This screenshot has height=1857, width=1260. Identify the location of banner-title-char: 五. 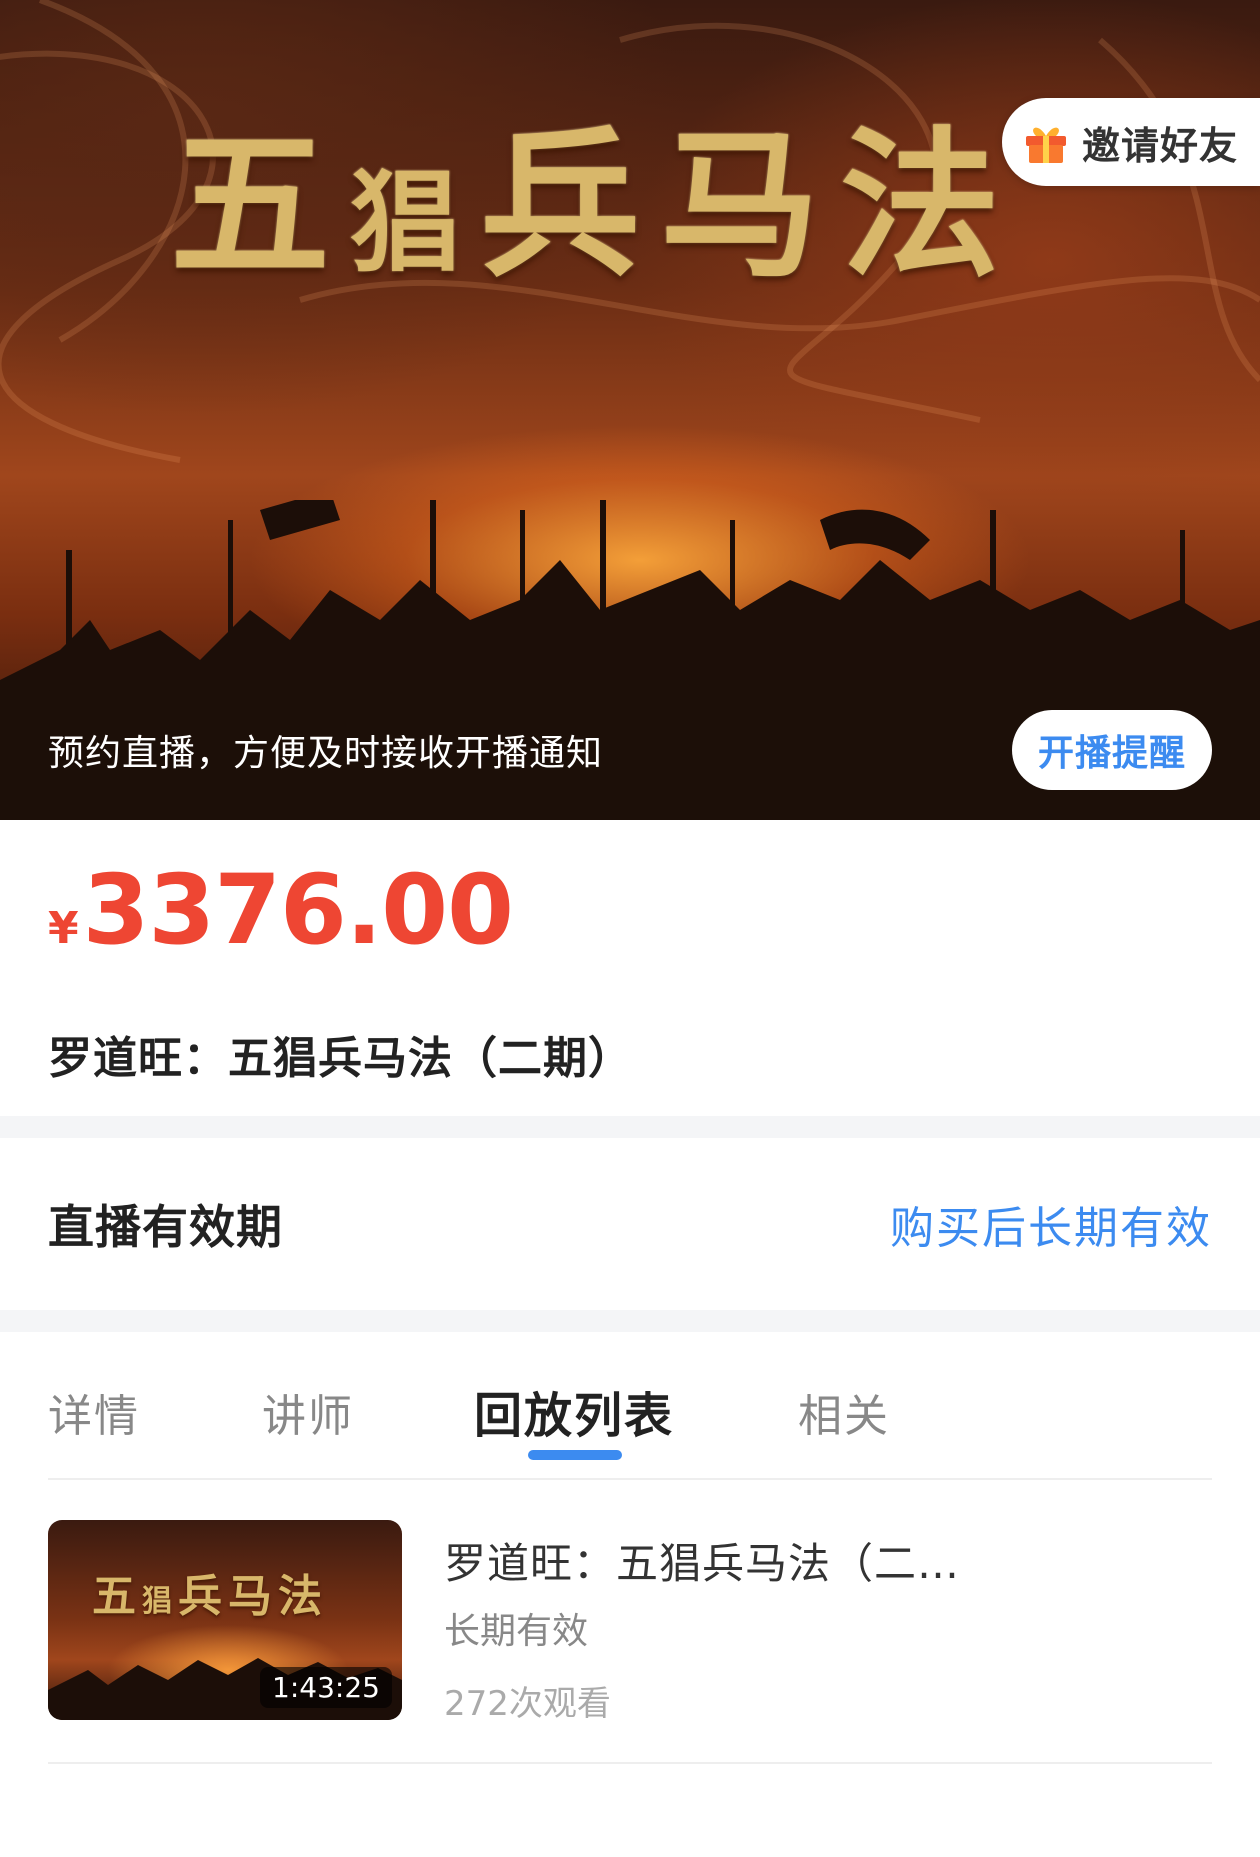
(260, 205).